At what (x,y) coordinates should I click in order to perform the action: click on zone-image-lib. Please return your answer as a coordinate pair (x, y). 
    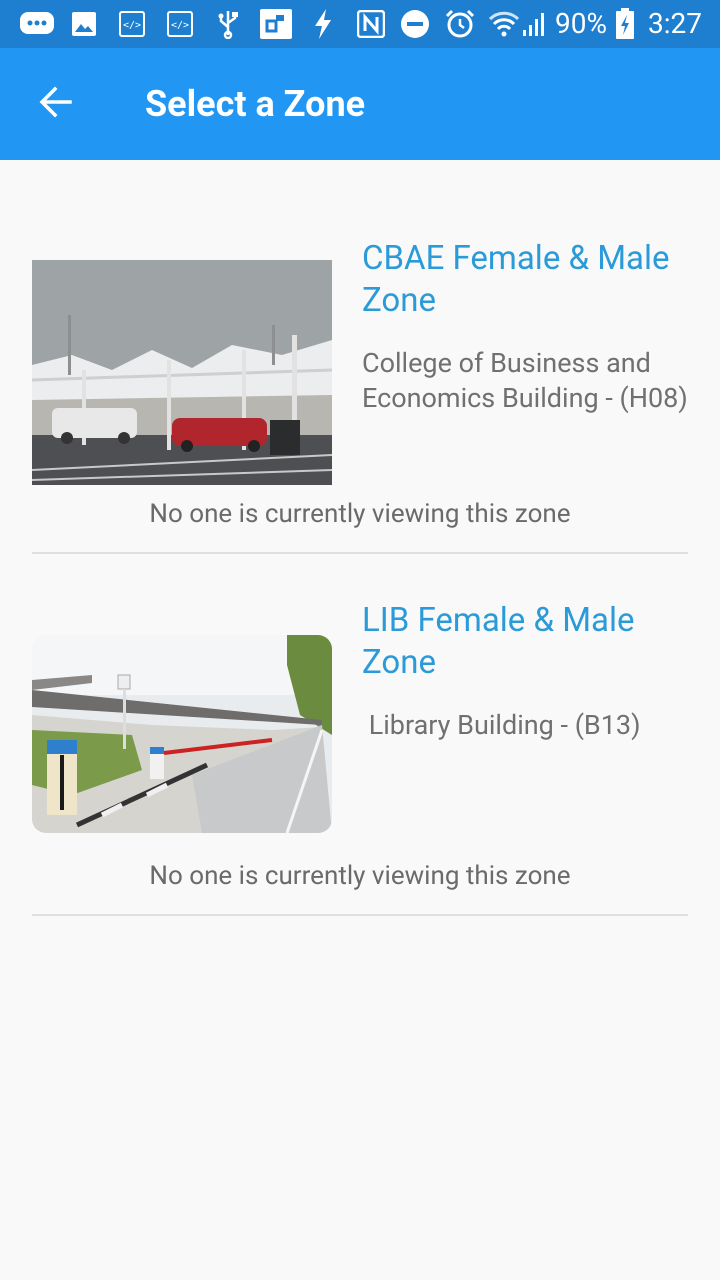
    Looking at the image, I should click on (182, 734).